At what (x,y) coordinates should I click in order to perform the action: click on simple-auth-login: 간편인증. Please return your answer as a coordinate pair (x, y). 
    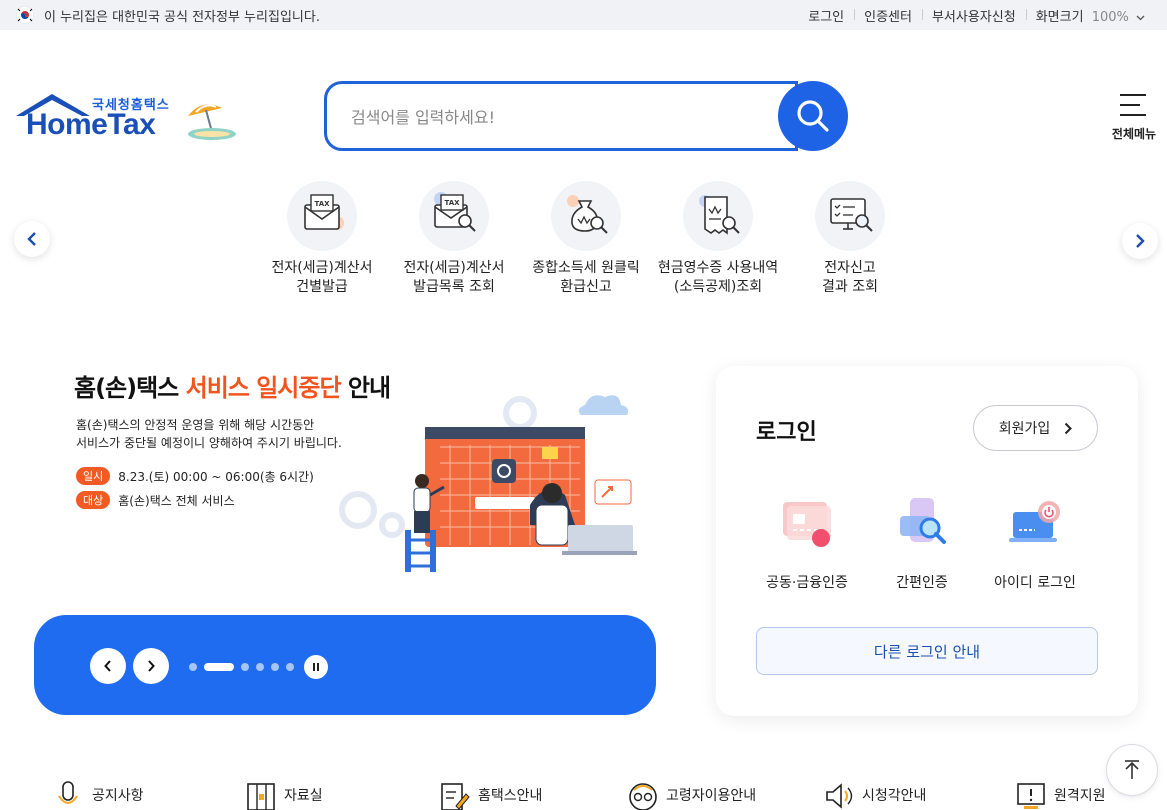
    Looking at the image, I should click on (922, 543).